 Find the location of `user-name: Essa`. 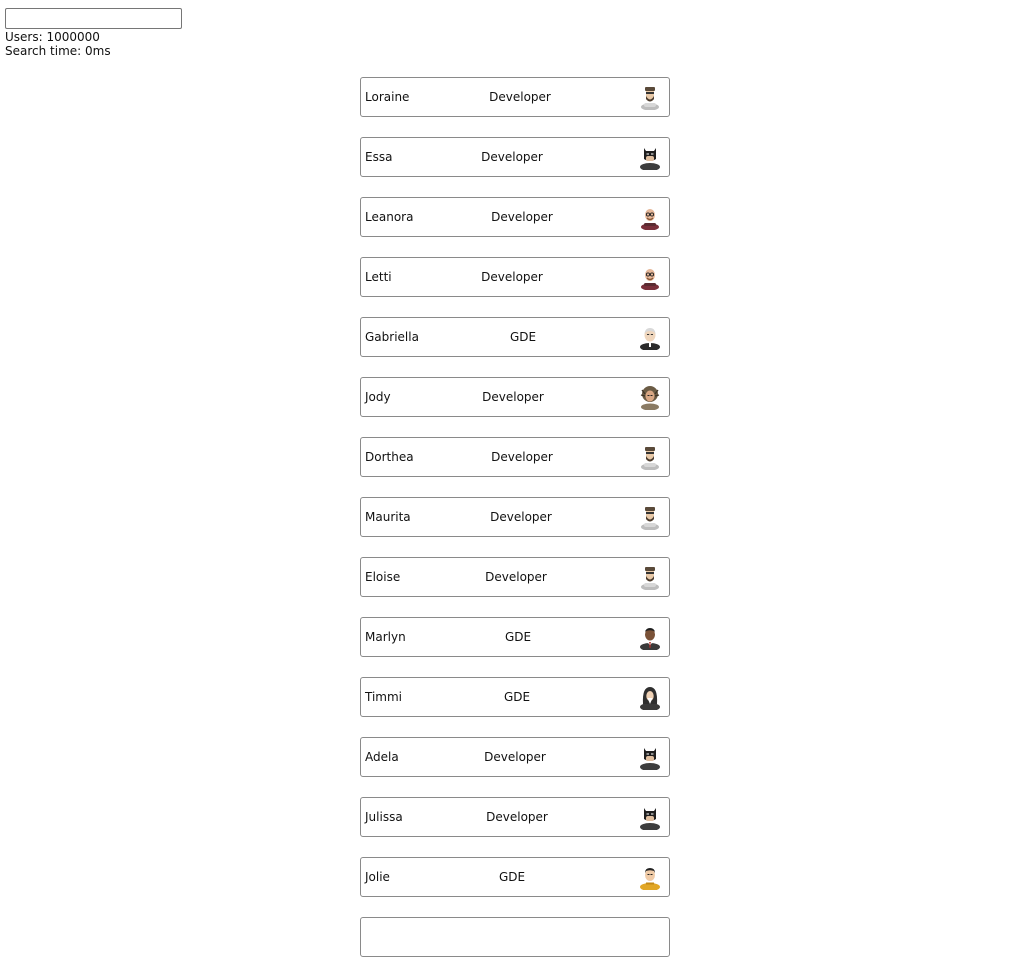

user-name: Essa is located at coordinates (379, 157).